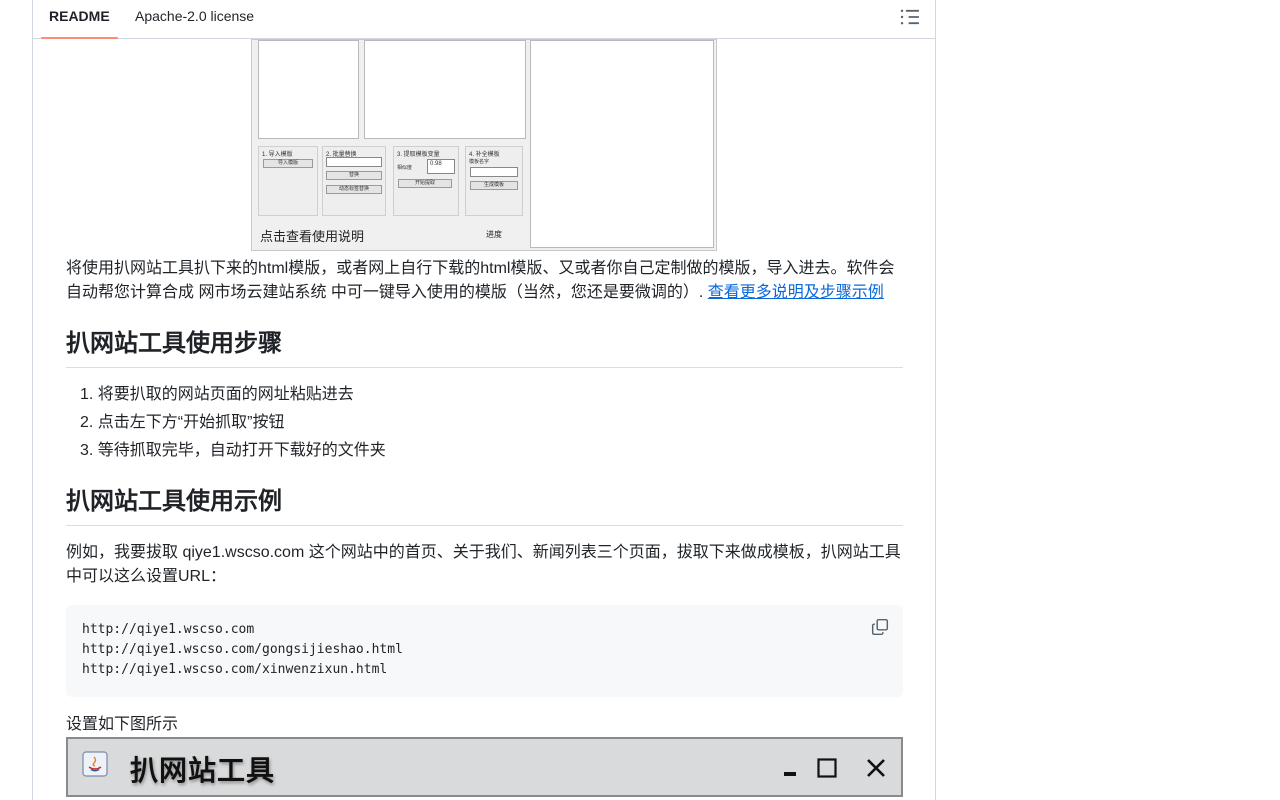  I want to click on copy-icon, so click(880, 627).